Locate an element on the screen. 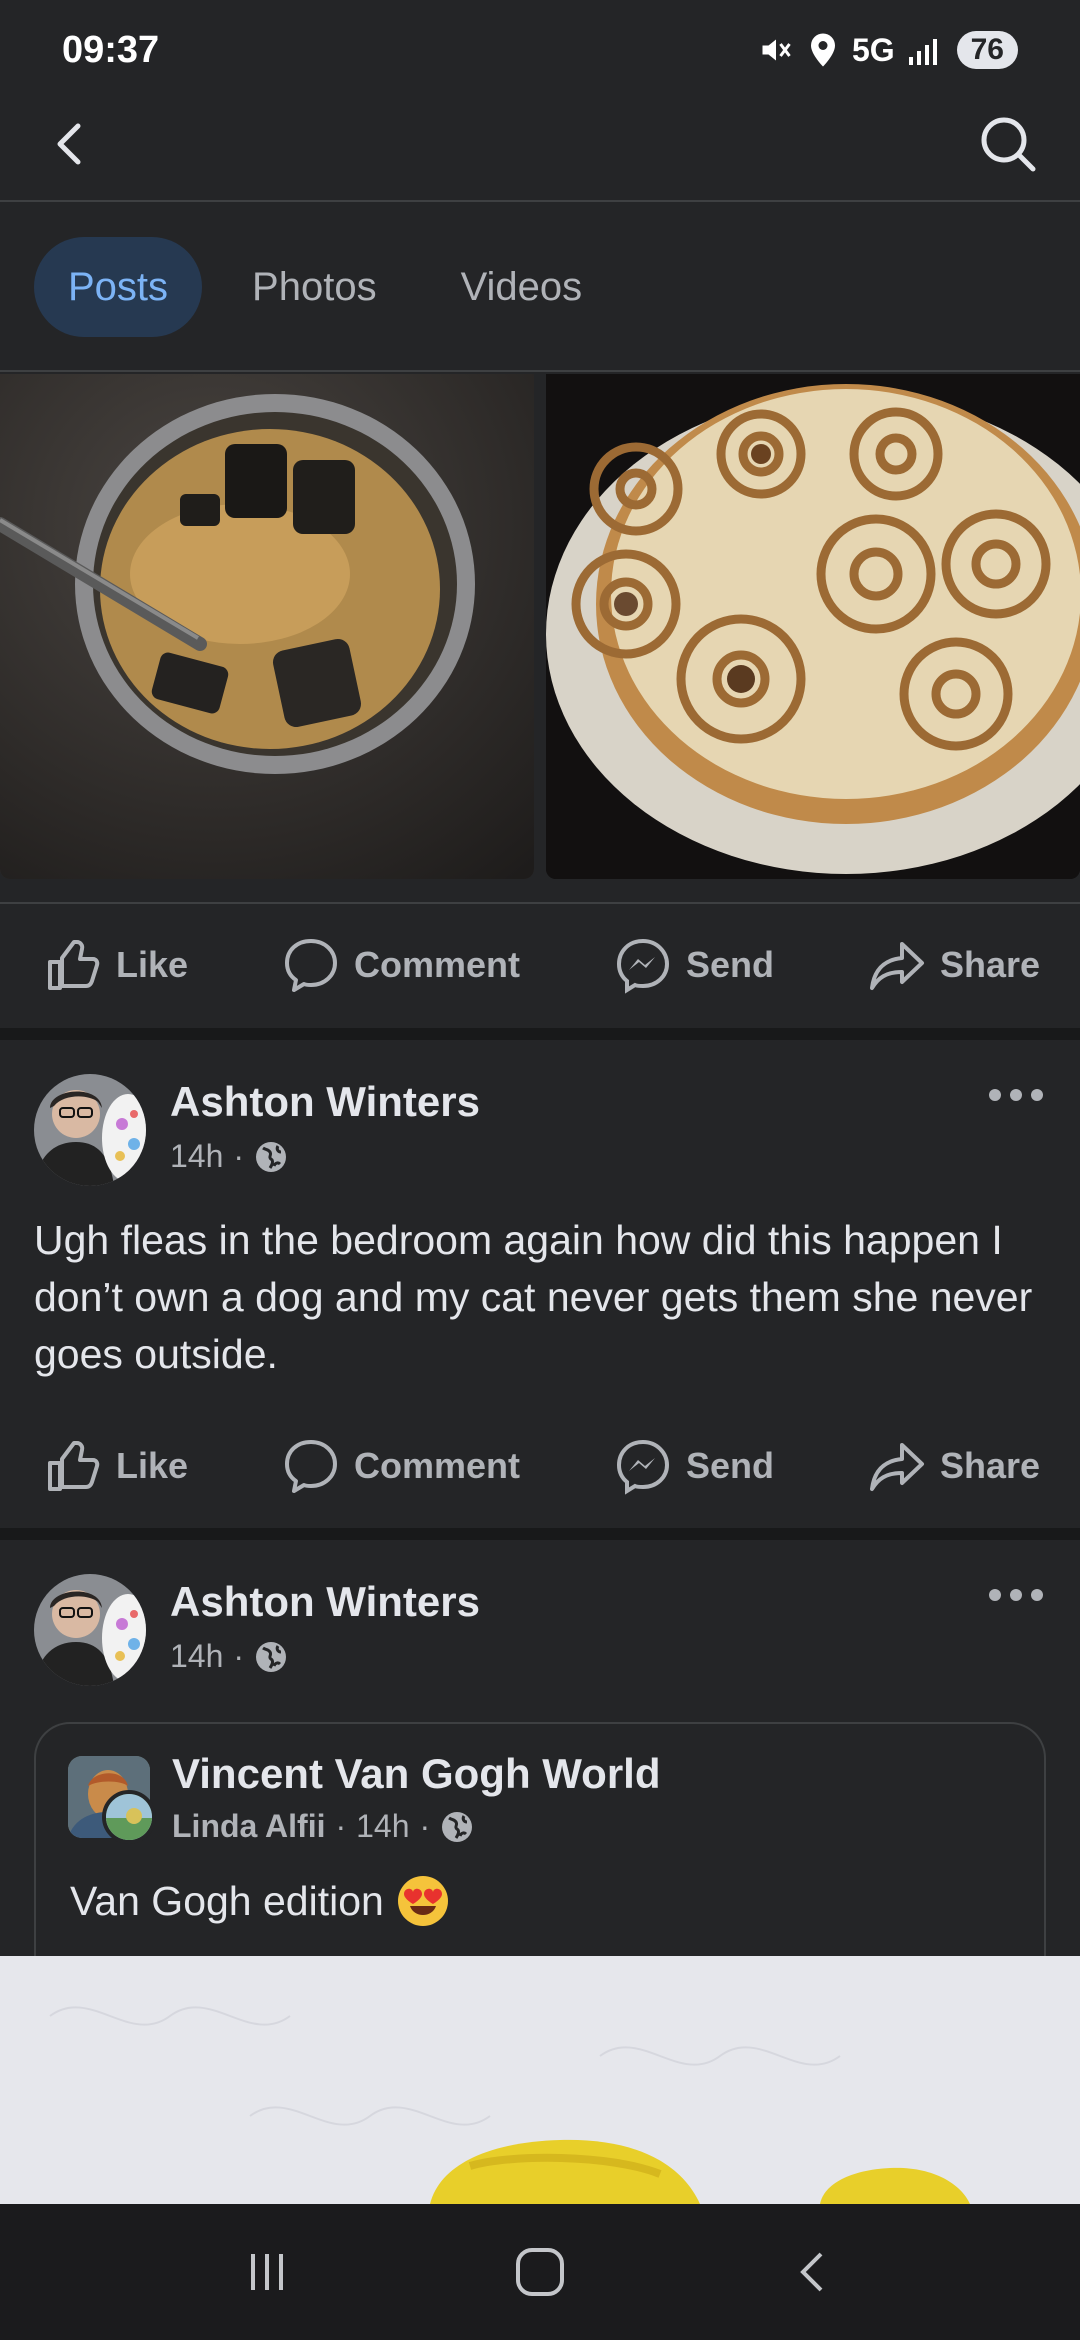  post1-action-bar: Like Comment Send Share is located at coordinates (540, 1466).